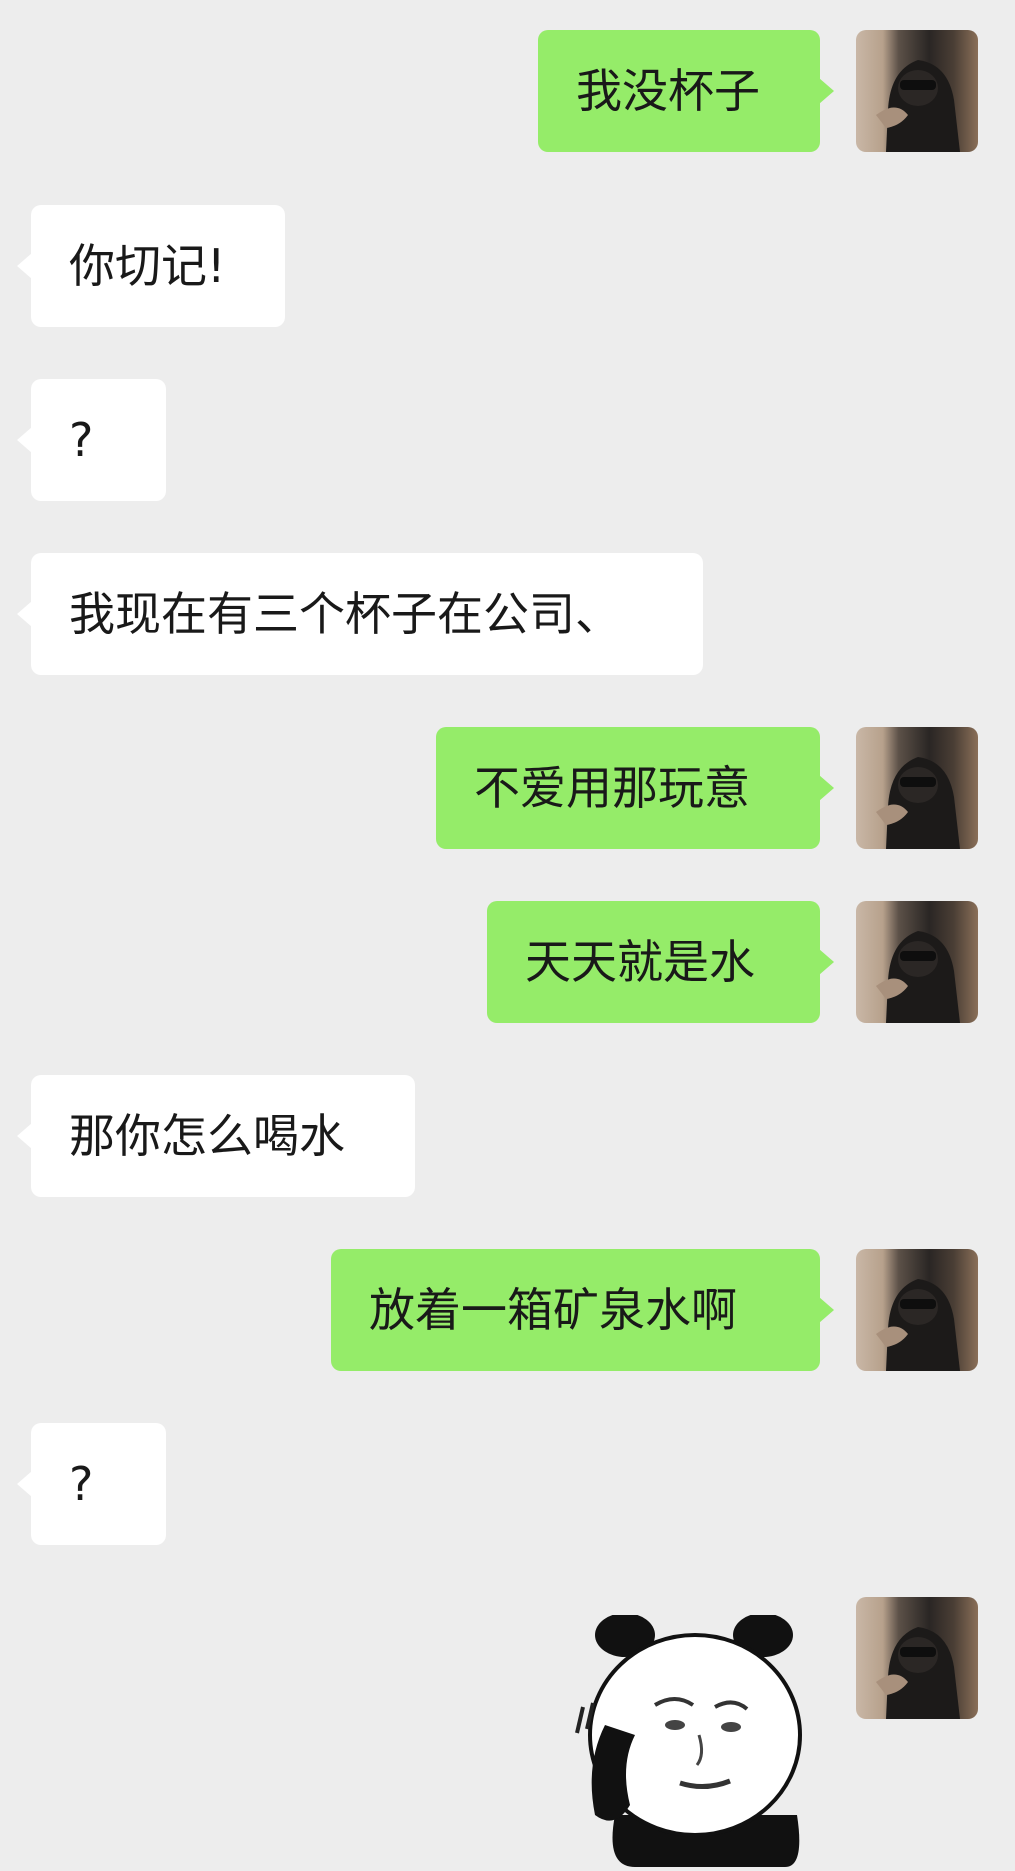  What do you see at coordinates (582, 1310) in the screenshot?
I see `message-bubble-self: 放着一箱矿泉水啊` at bounding box center [582, 1310].